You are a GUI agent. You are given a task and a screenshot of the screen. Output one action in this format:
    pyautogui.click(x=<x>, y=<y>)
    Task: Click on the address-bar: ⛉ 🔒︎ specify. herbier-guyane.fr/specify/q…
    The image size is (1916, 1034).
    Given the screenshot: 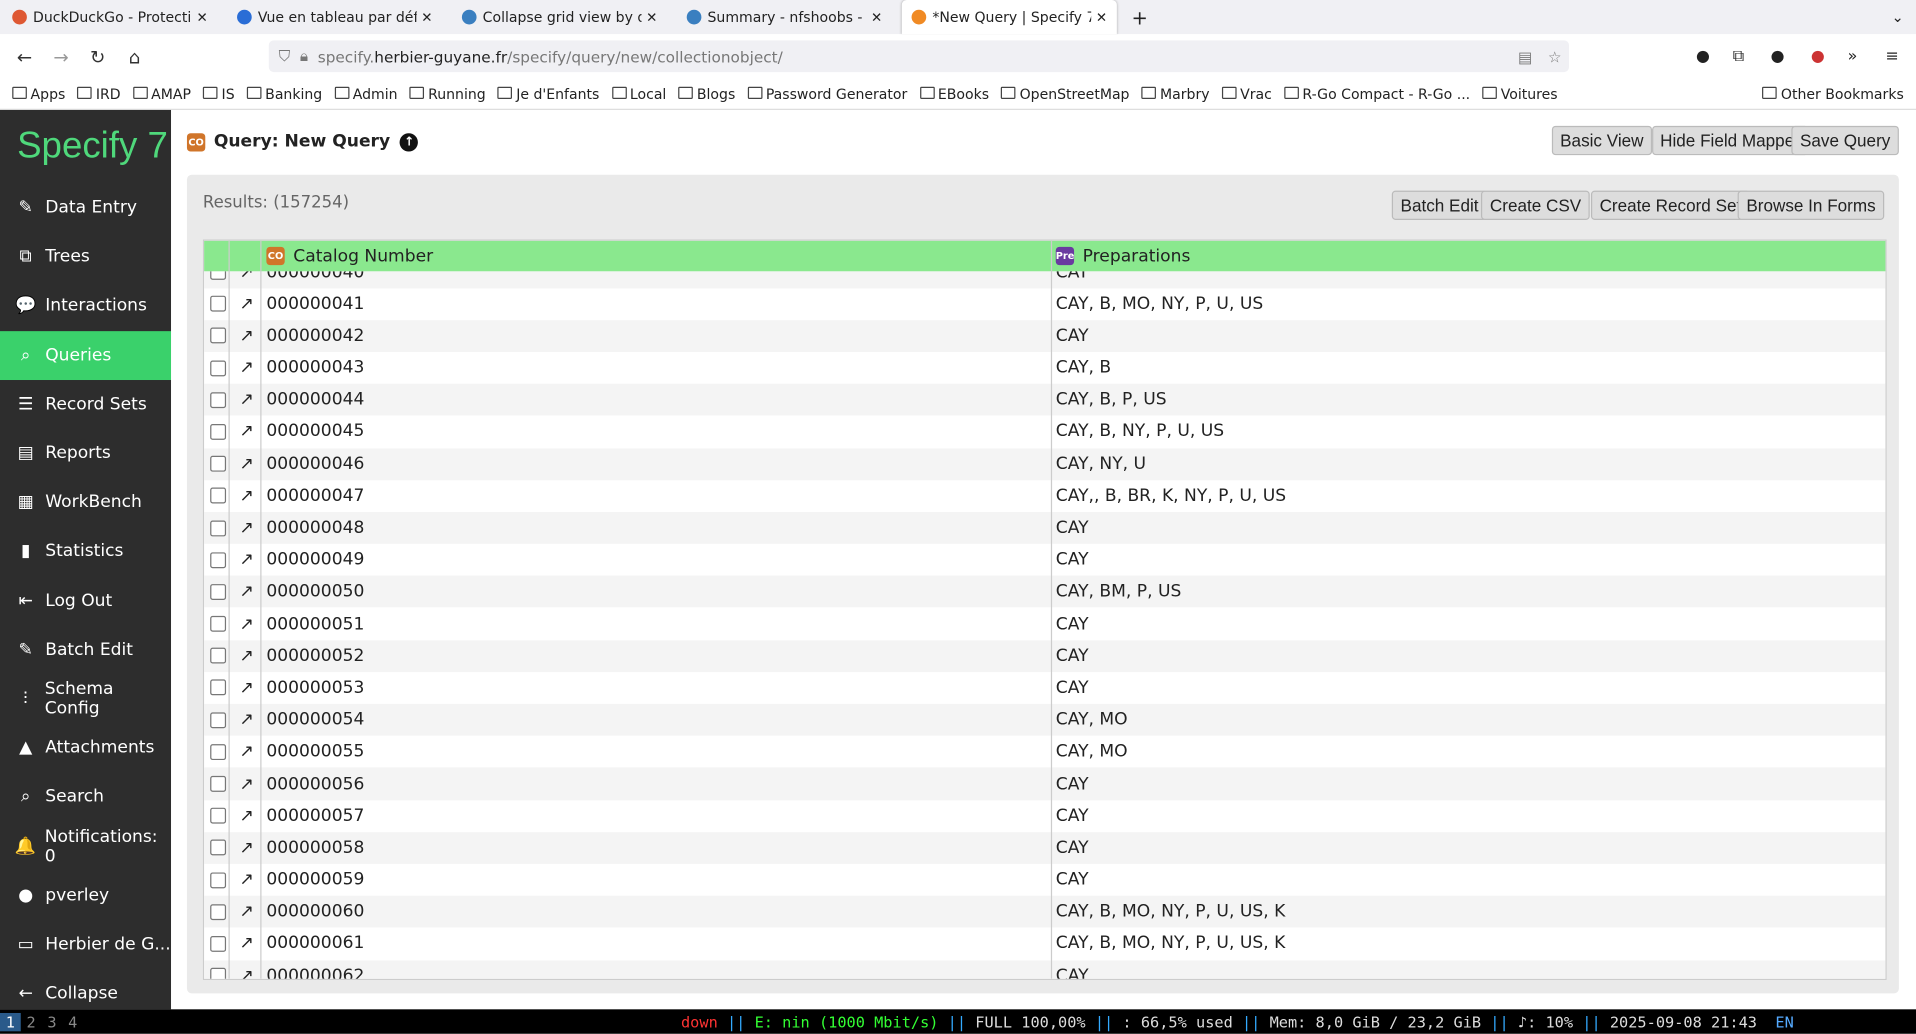 What is the action you would take?
    pyautogui.click(x=918, y=56)
    